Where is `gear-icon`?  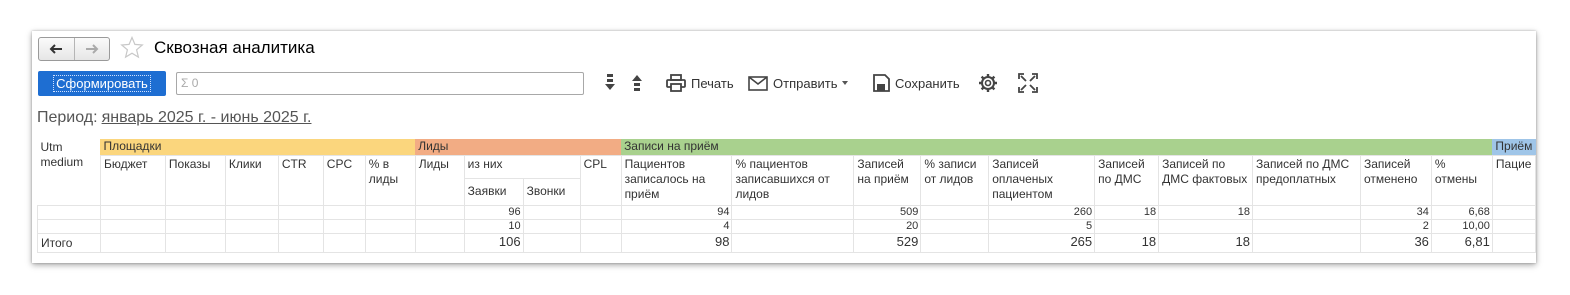
gear-icon is located at coordinates (988, 83).